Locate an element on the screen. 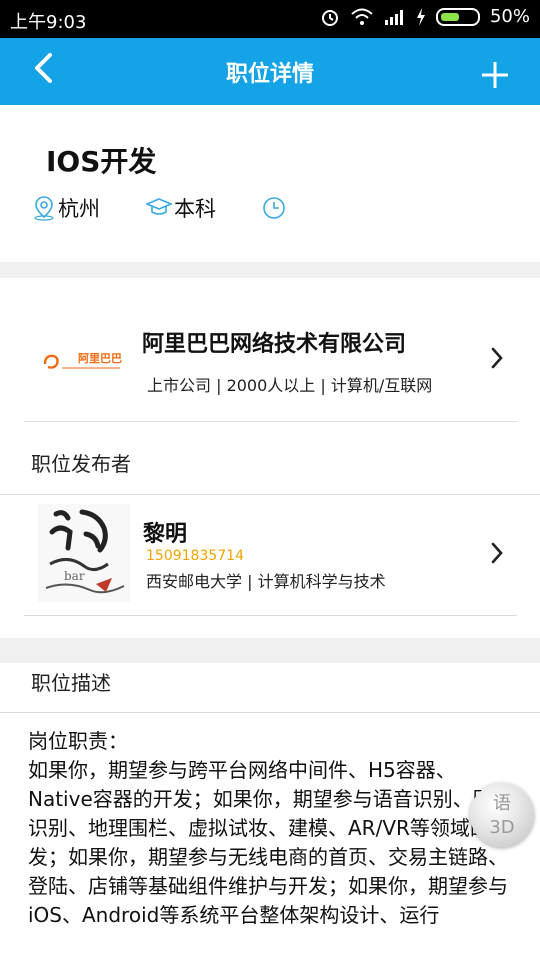 This screenshot has width=540, height=960. job-meta: 杭州 本科 is located at coordinates (183, 208).